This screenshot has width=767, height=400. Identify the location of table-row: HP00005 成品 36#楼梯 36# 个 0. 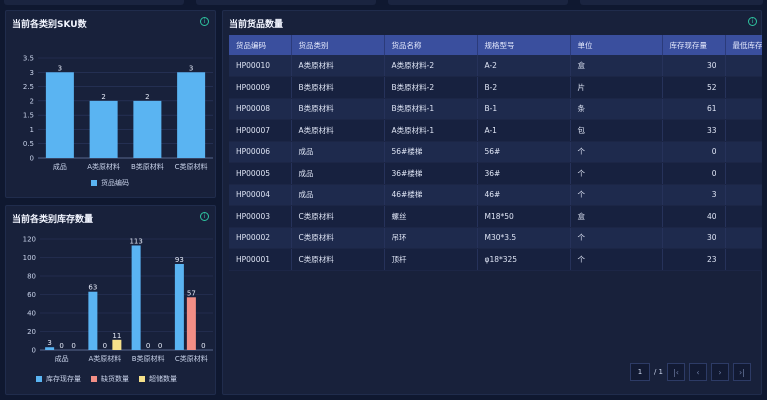
(495, 173).